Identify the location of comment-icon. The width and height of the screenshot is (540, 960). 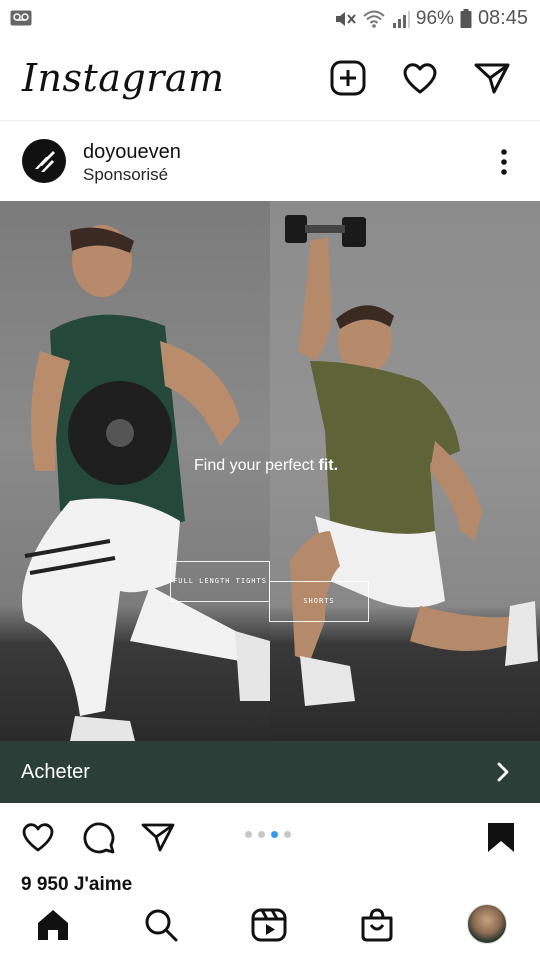
(98, 837).